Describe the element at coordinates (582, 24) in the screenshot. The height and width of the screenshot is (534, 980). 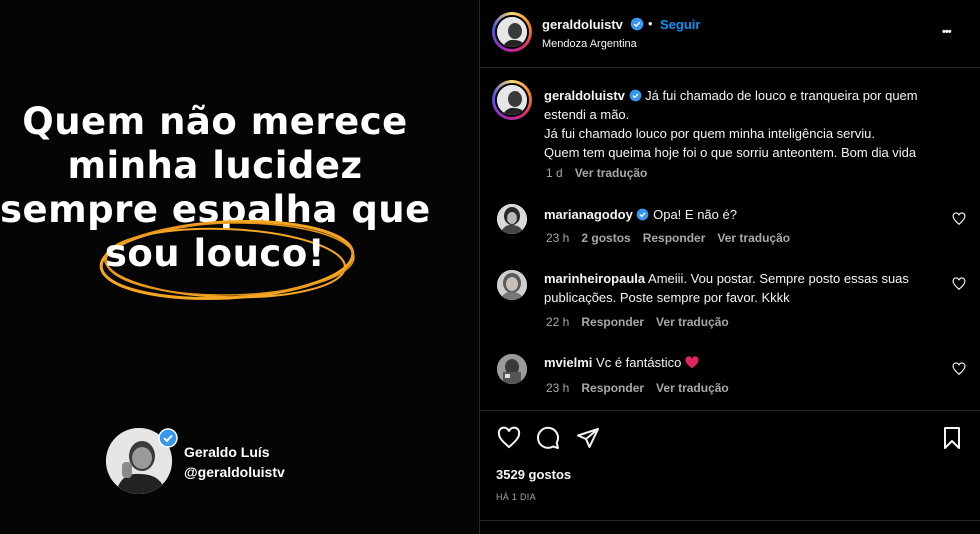
I see `header-username: geraldoluistv` at that location.